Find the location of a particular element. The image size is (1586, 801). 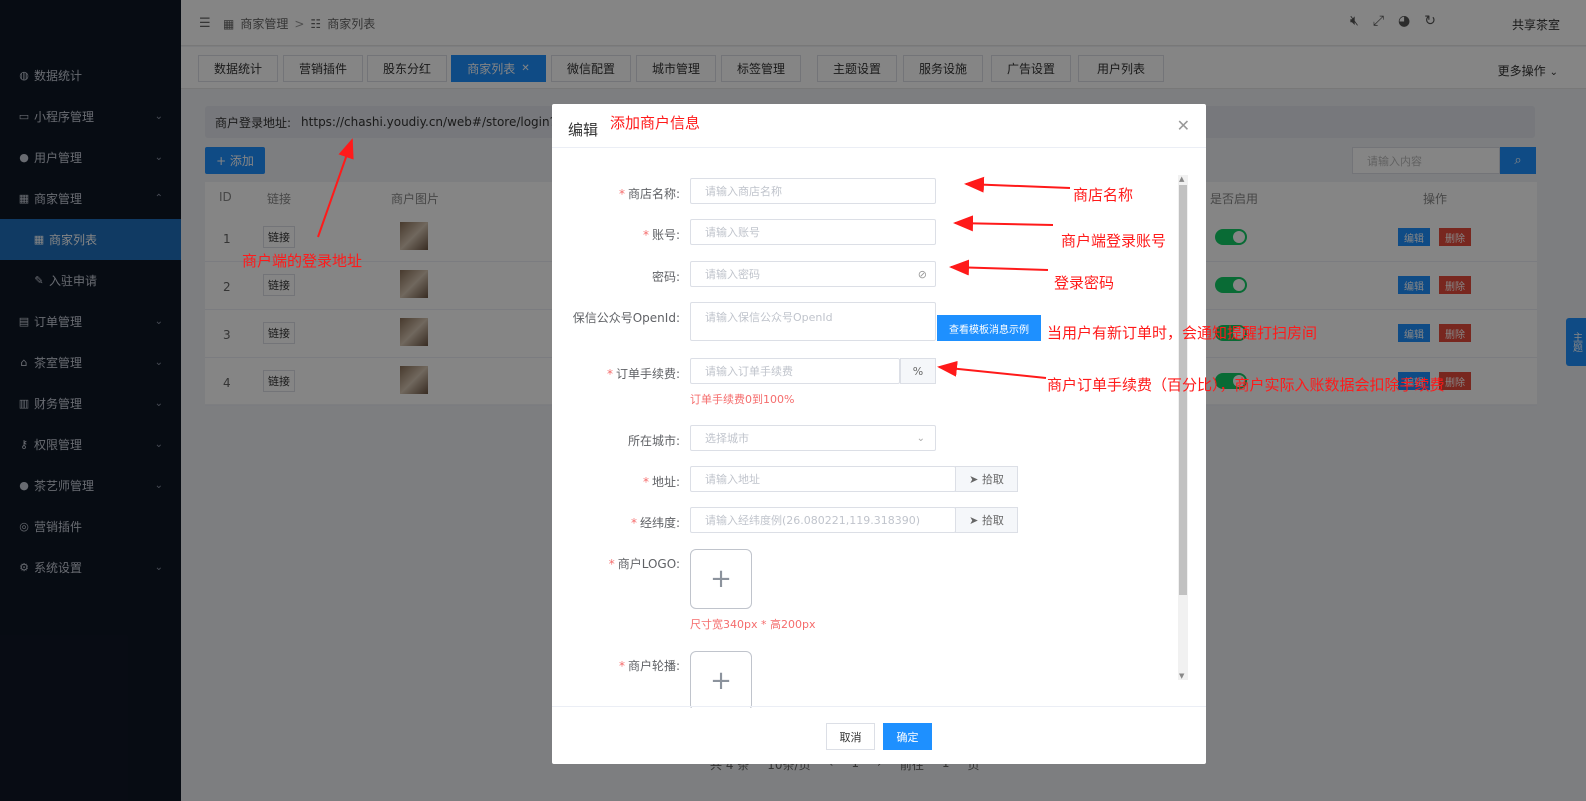

annotation-account: 商户端登录账号 is located at coordinates (1114, 241).